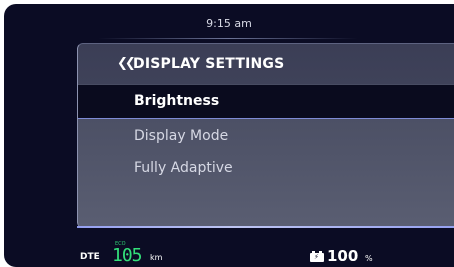 The height and width of the screenshot is (267, 454). I want to click on menu-item-display-mode: Display Mode, so click(181, 136).